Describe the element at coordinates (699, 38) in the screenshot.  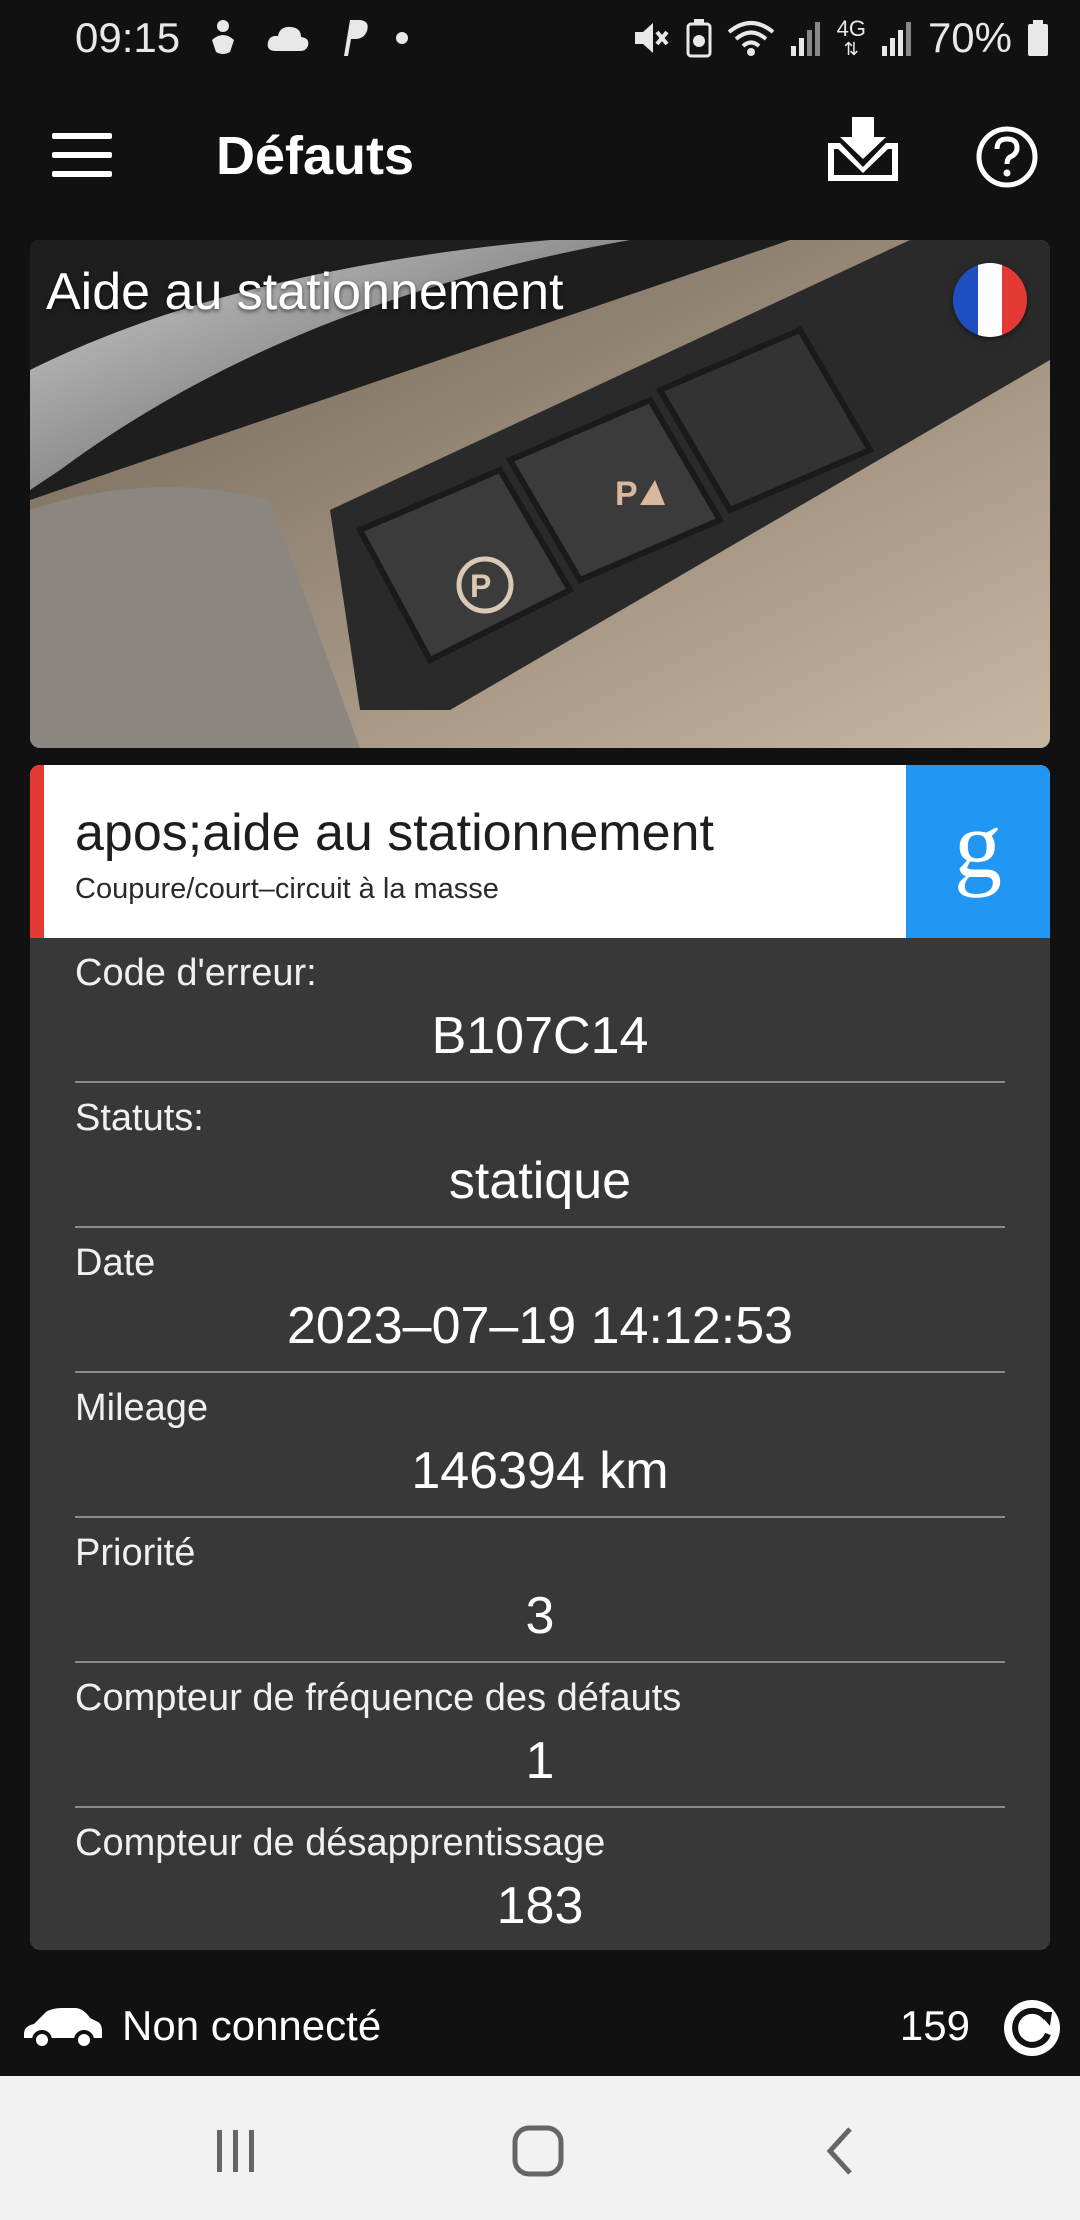
I see `battery-saver-icon` at that location.